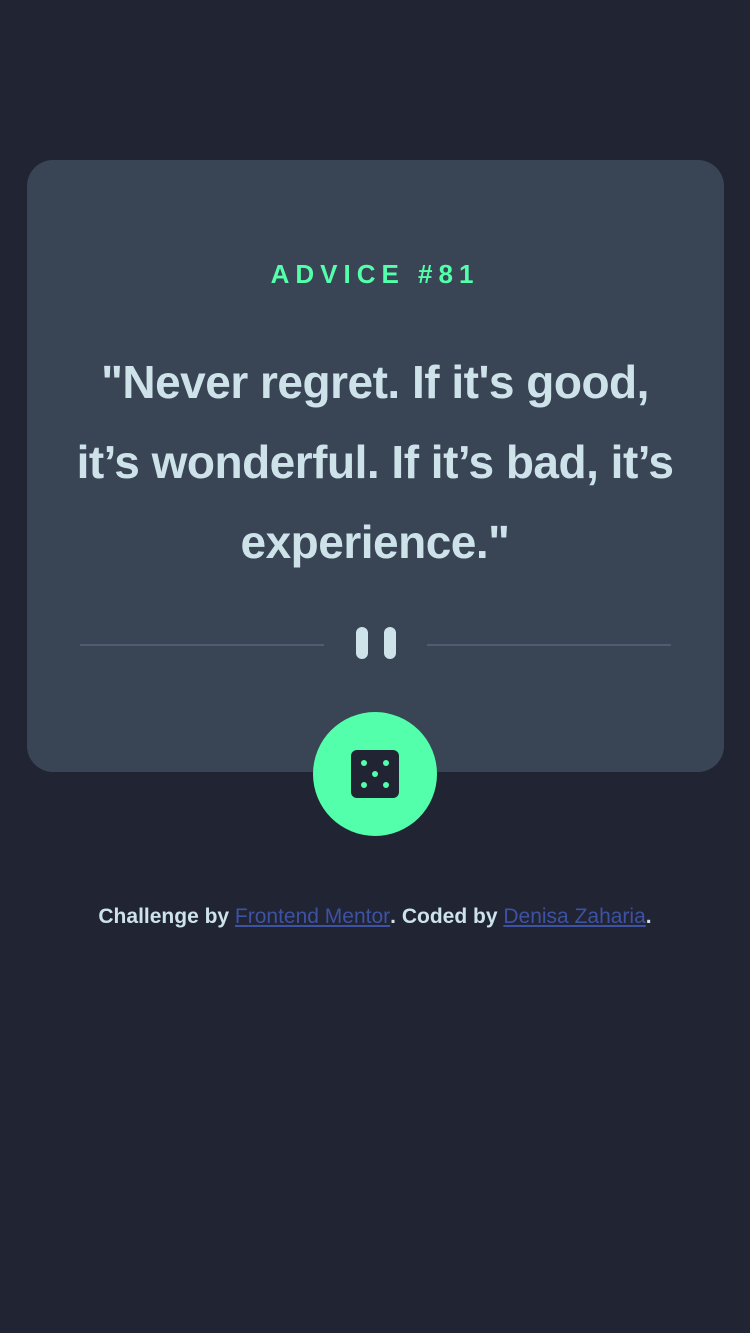 The height and width of the screenshot is (1333, 750). What do you see at coordinates (447, 916) in the screenshot?
I see `attribution-coded-by: . Coded by` at bounding box center [447, 916].